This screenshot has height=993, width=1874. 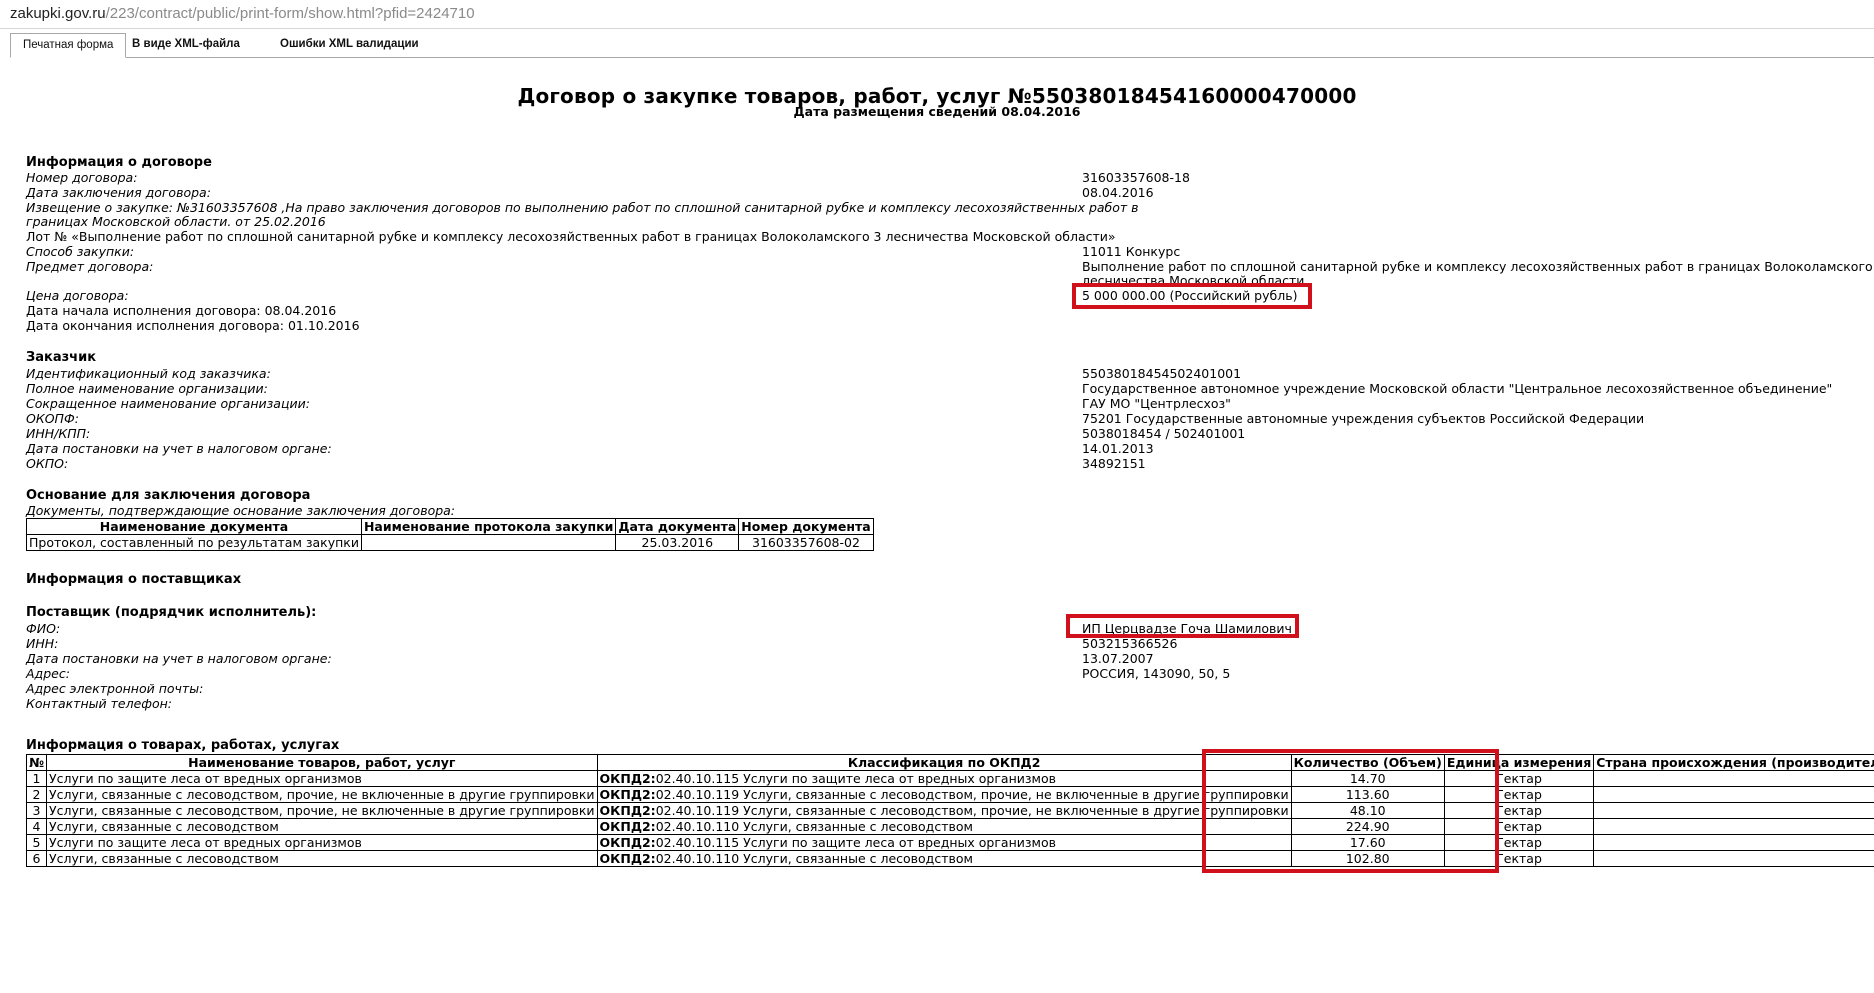 What do you see at coordinates (186, 44) in the screenshot?
I see `tab-xml-file: В виде XML-файла` at bounding box center [186, 44].